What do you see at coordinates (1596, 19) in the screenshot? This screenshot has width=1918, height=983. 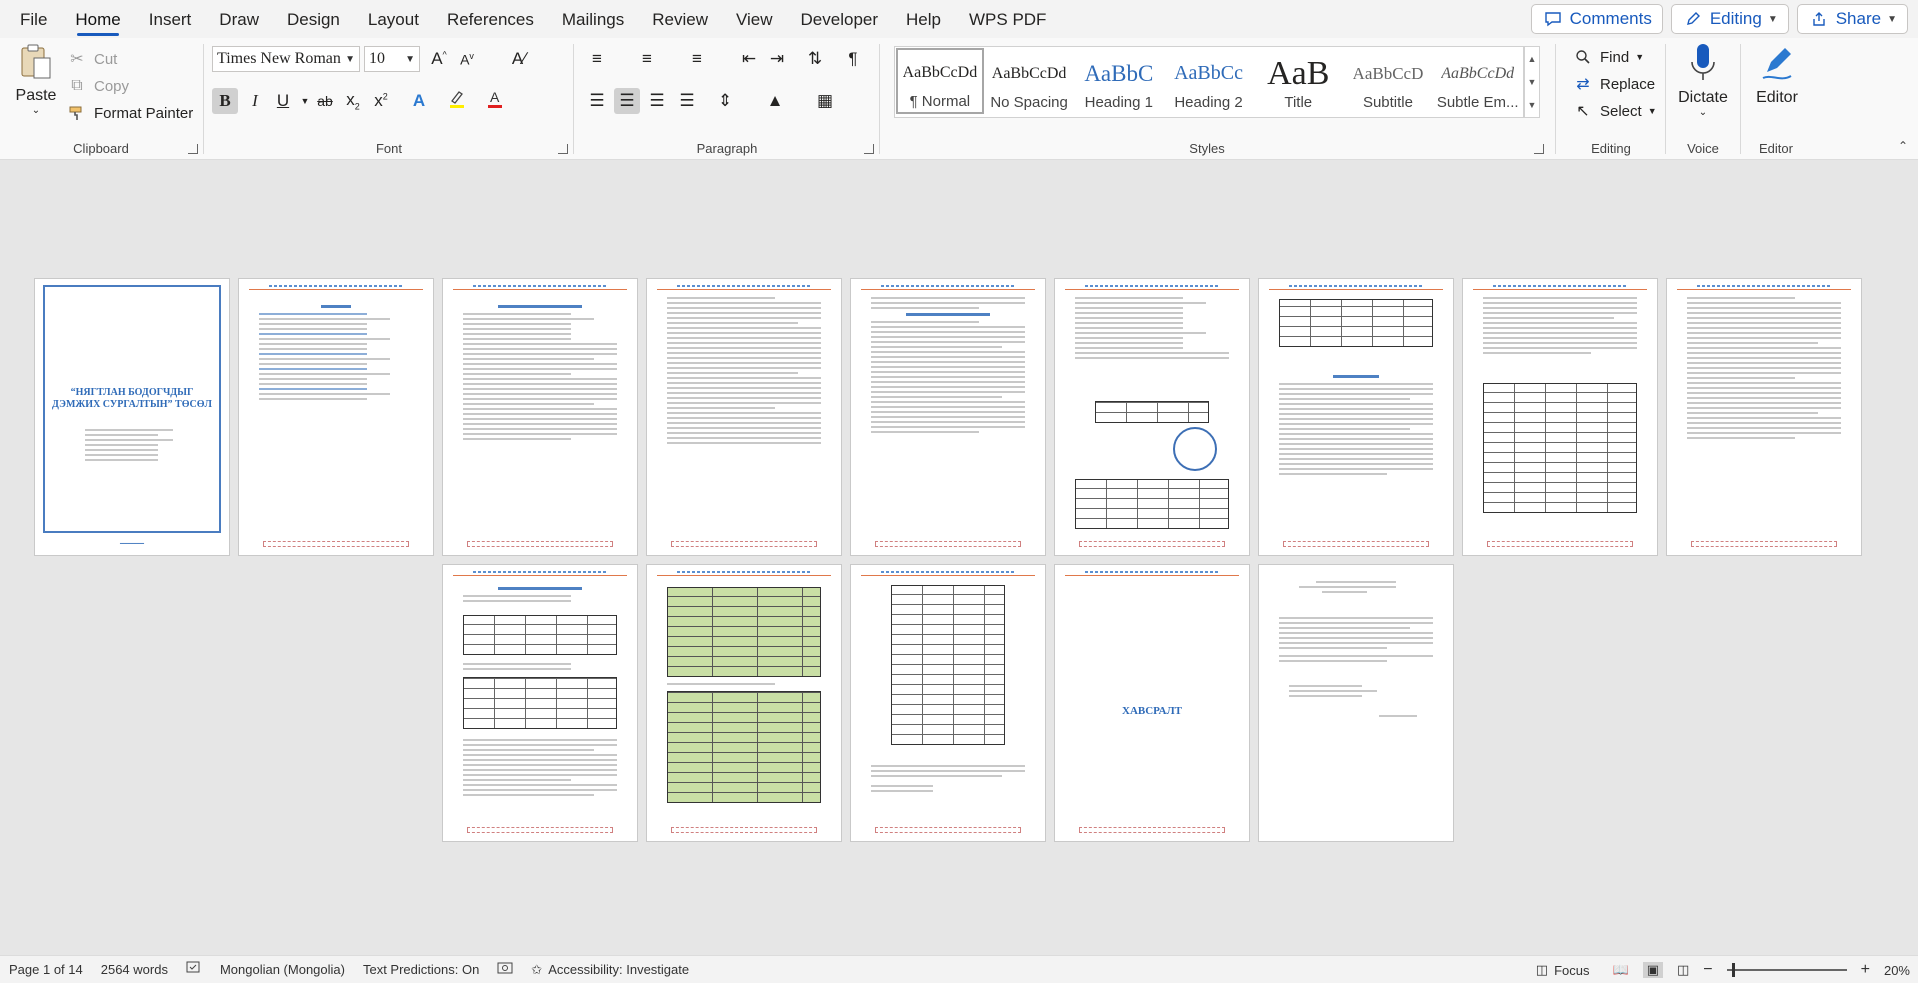 I see `comments-button: Comments` at bounding box center [1596, 19].